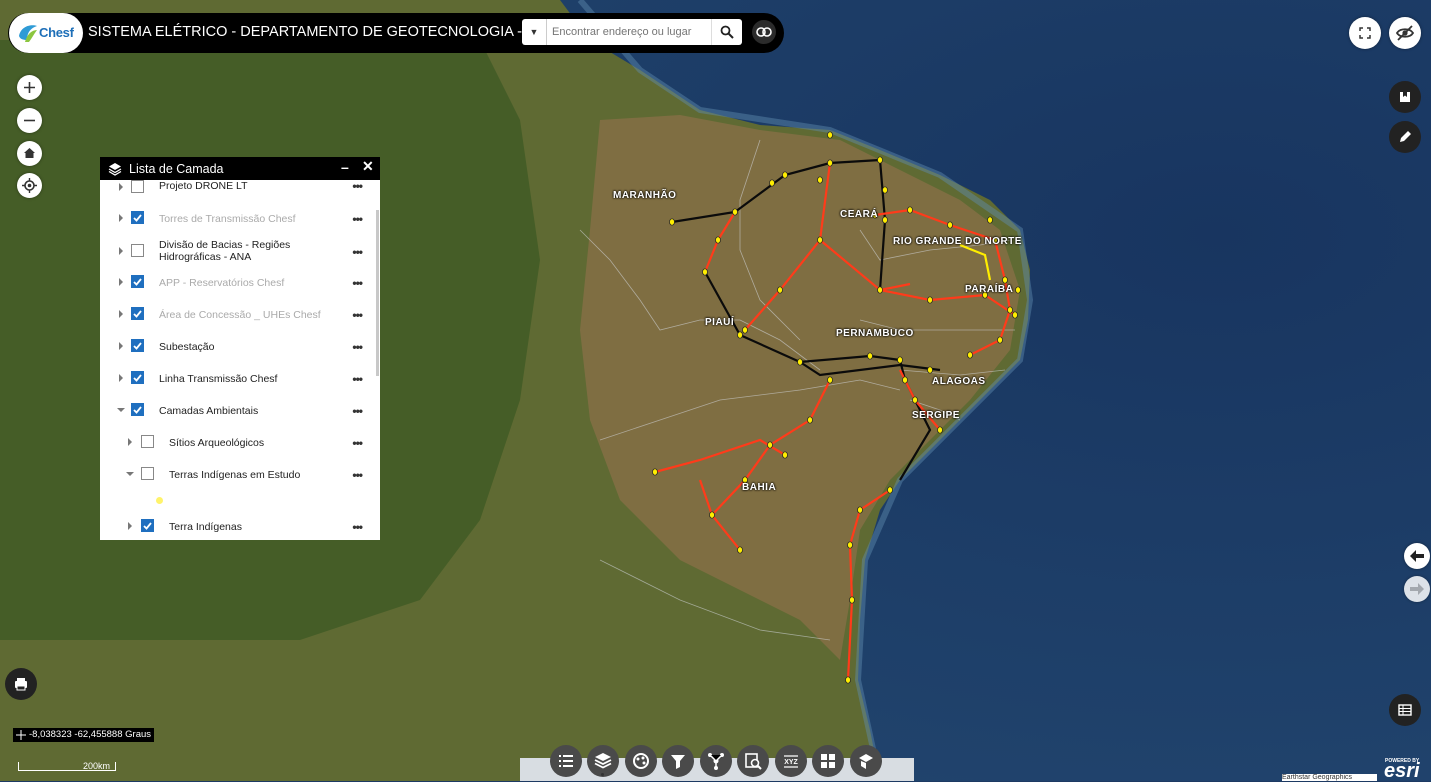 The image size is (1431, 782). What do you see at coordinates (21, 684) in the screenshot?
I see `print-button` at bounding box center [21, 684].